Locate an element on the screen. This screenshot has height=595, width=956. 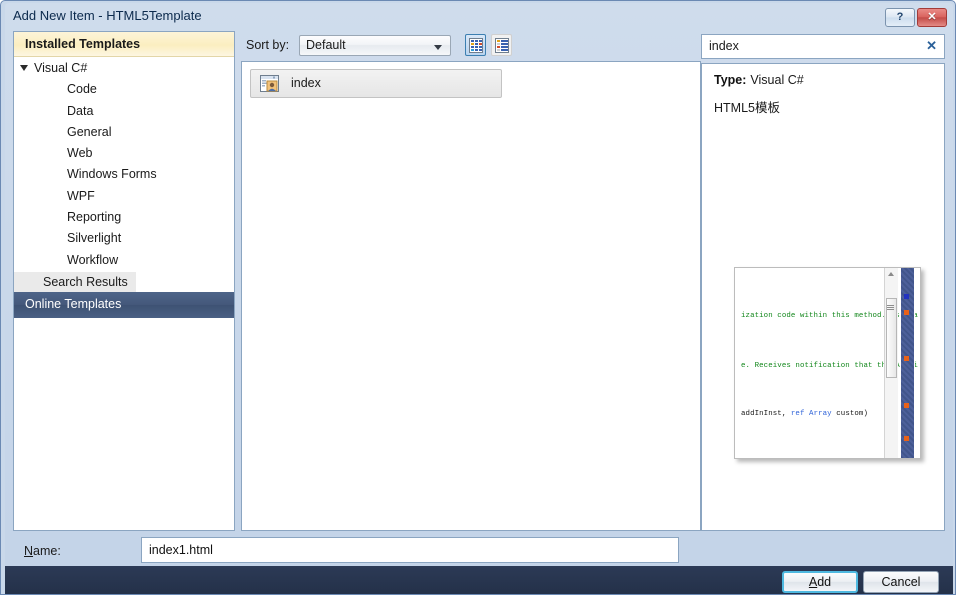
online-templates-header: Online Templates is located at coordinates (124, 305).